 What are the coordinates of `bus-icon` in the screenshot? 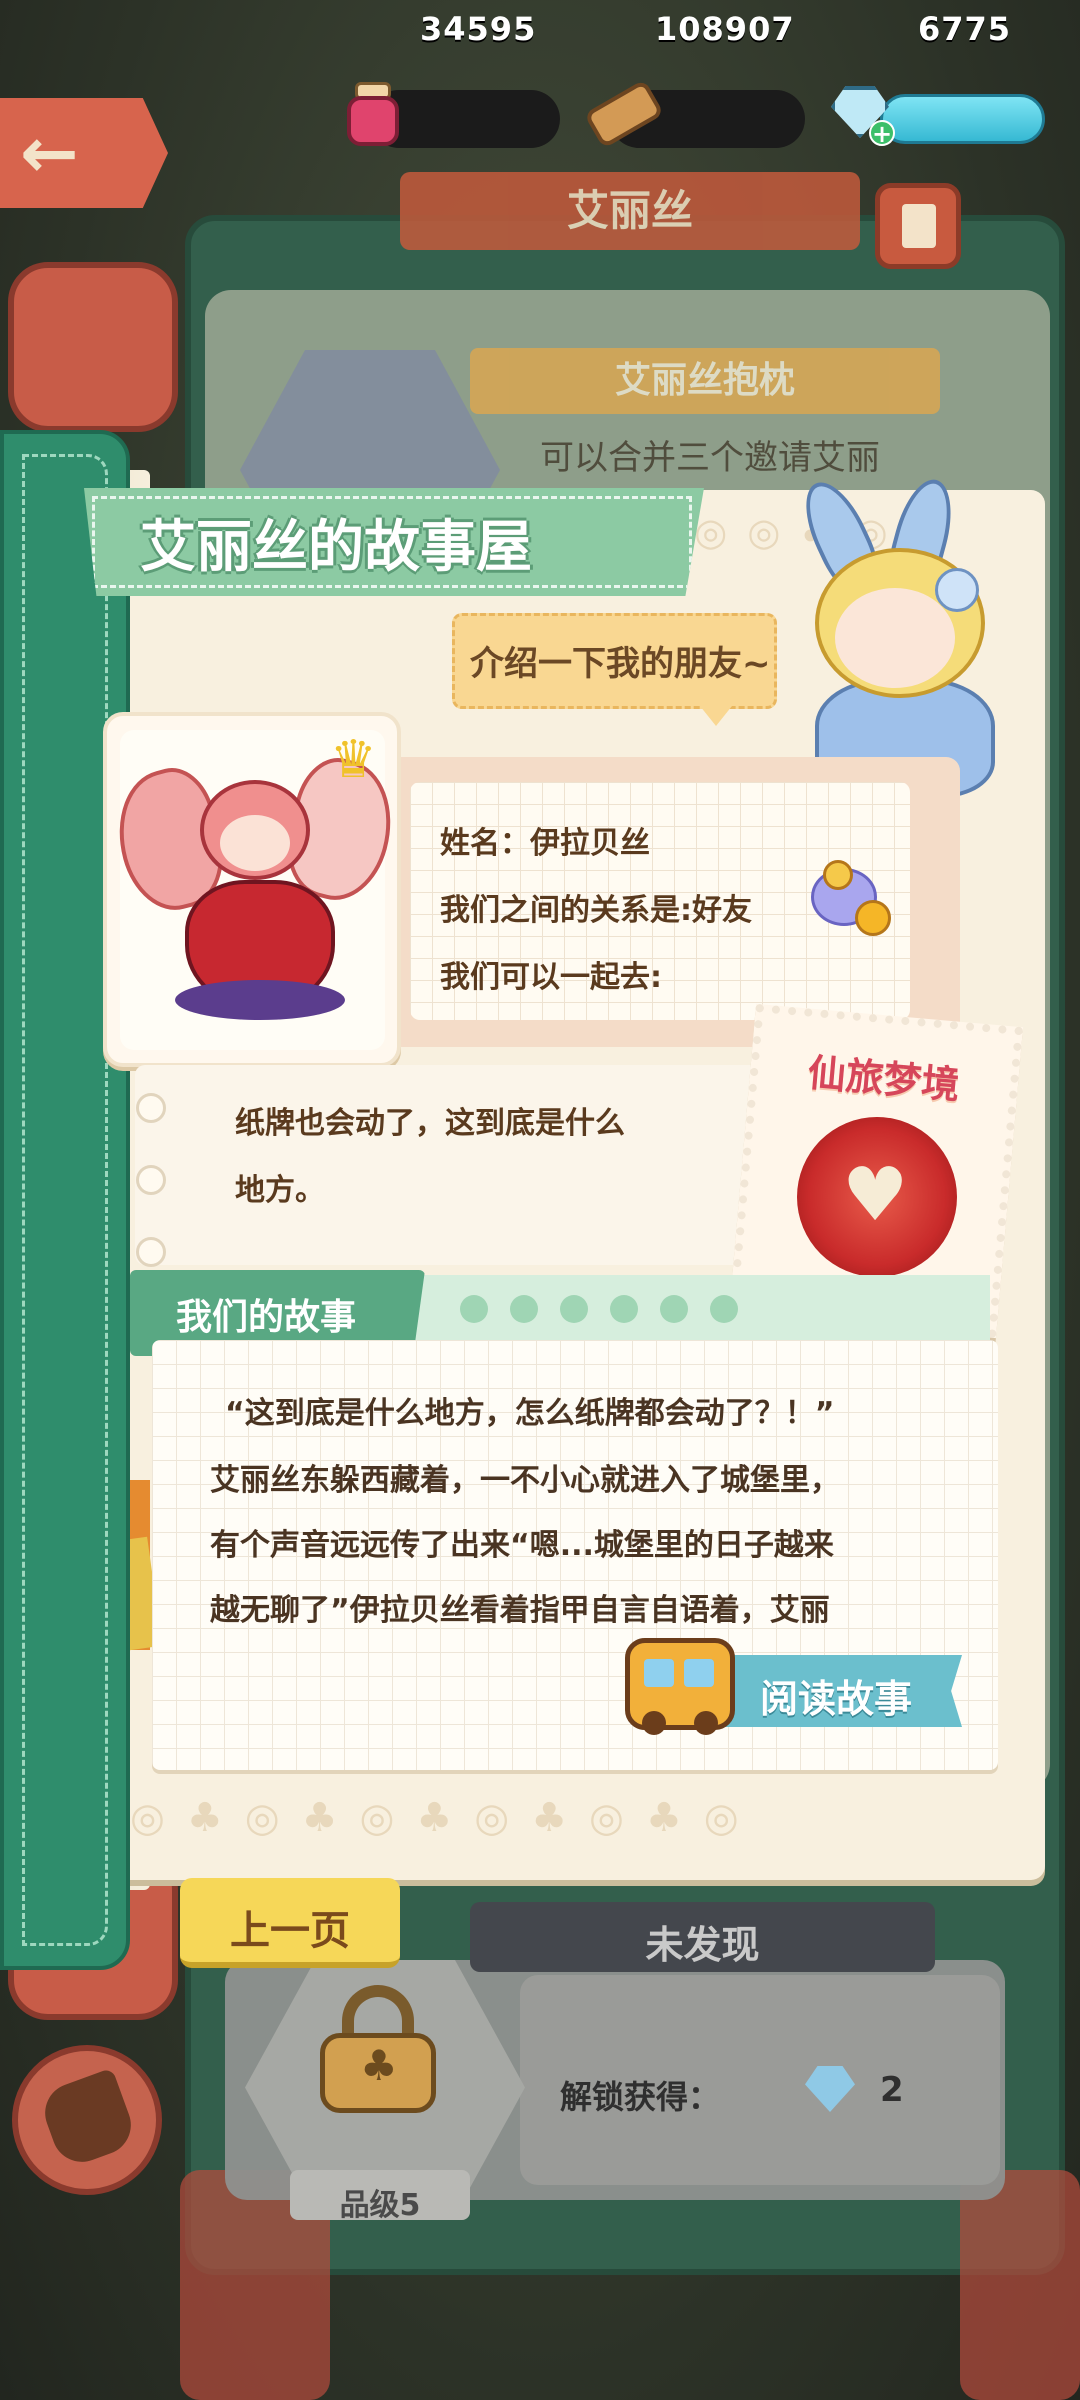 It's located at (680, 1686).